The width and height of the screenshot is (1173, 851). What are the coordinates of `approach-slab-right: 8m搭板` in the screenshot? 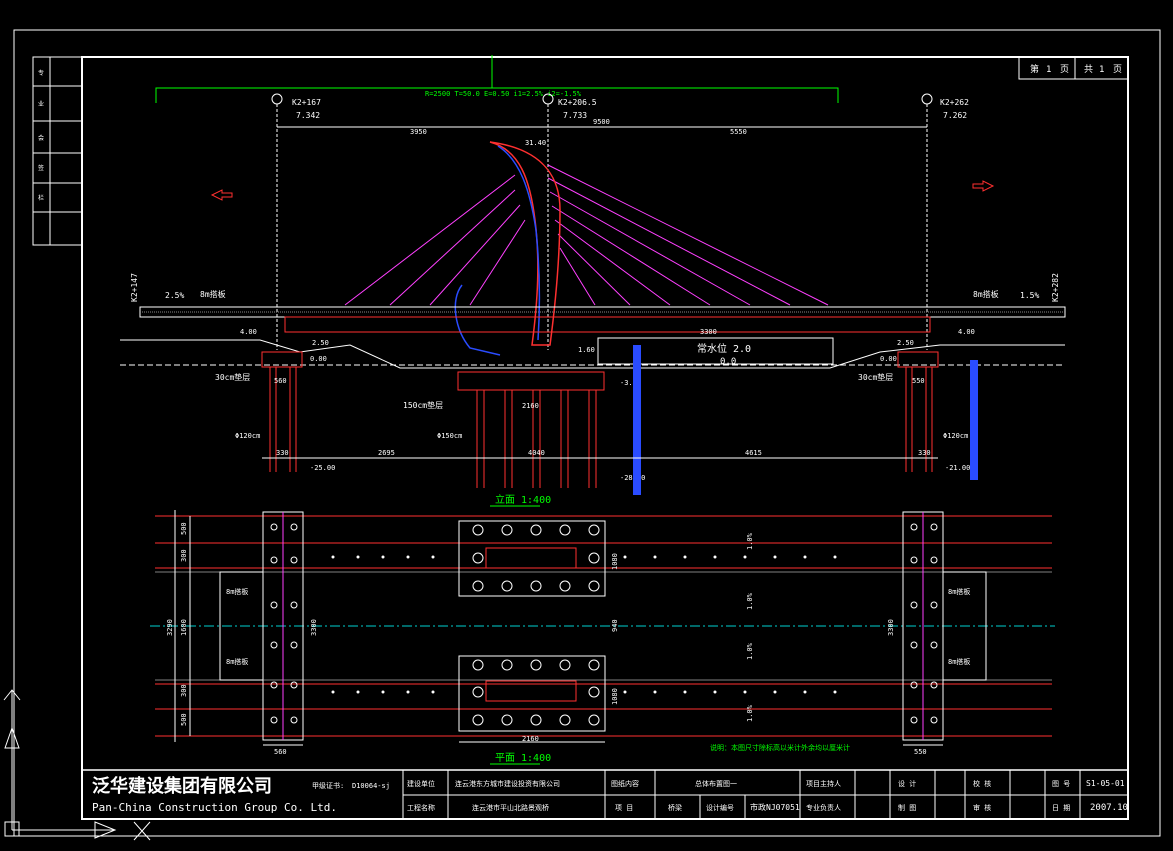 It's located at (986, 294).